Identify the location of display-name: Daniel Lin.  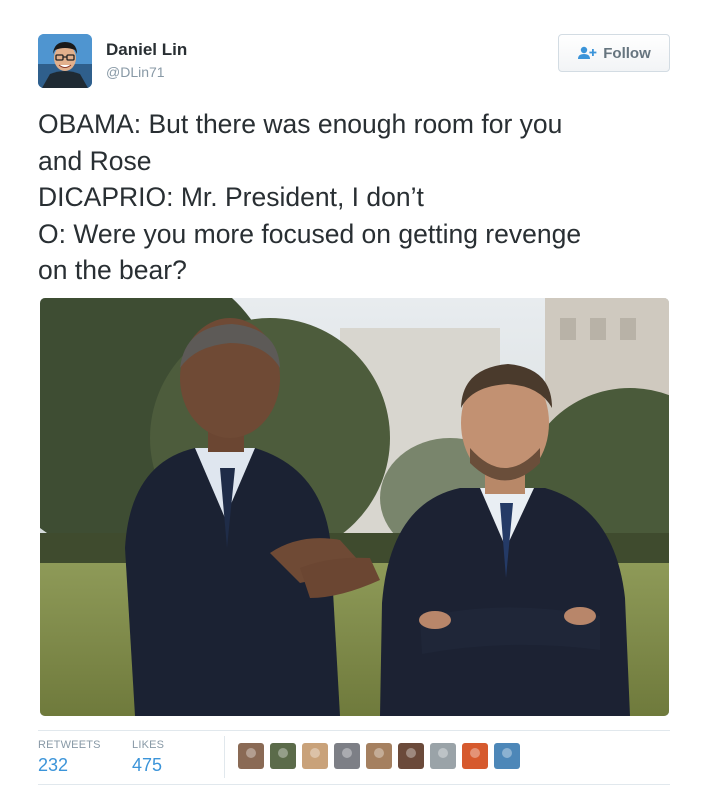
(146, 50).